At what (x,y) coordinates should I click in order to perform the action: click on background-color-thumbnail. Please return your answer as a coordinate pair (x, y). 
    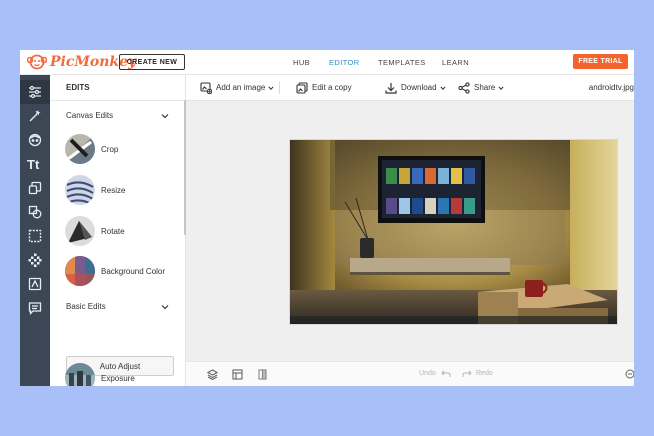
    Looking at the image, I should click on (80, 271).